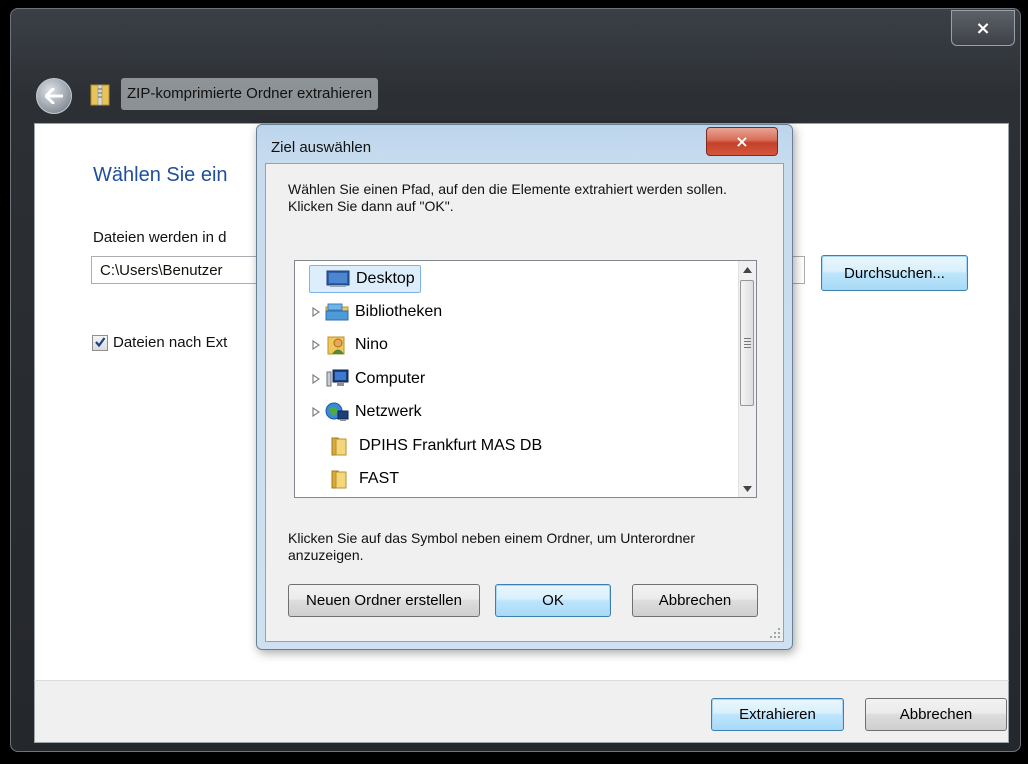  What do you see at coordinates (388, 411) in the screenshot?
I see `tree-item-label: Netzwerk` at bounding box center [388, 411].